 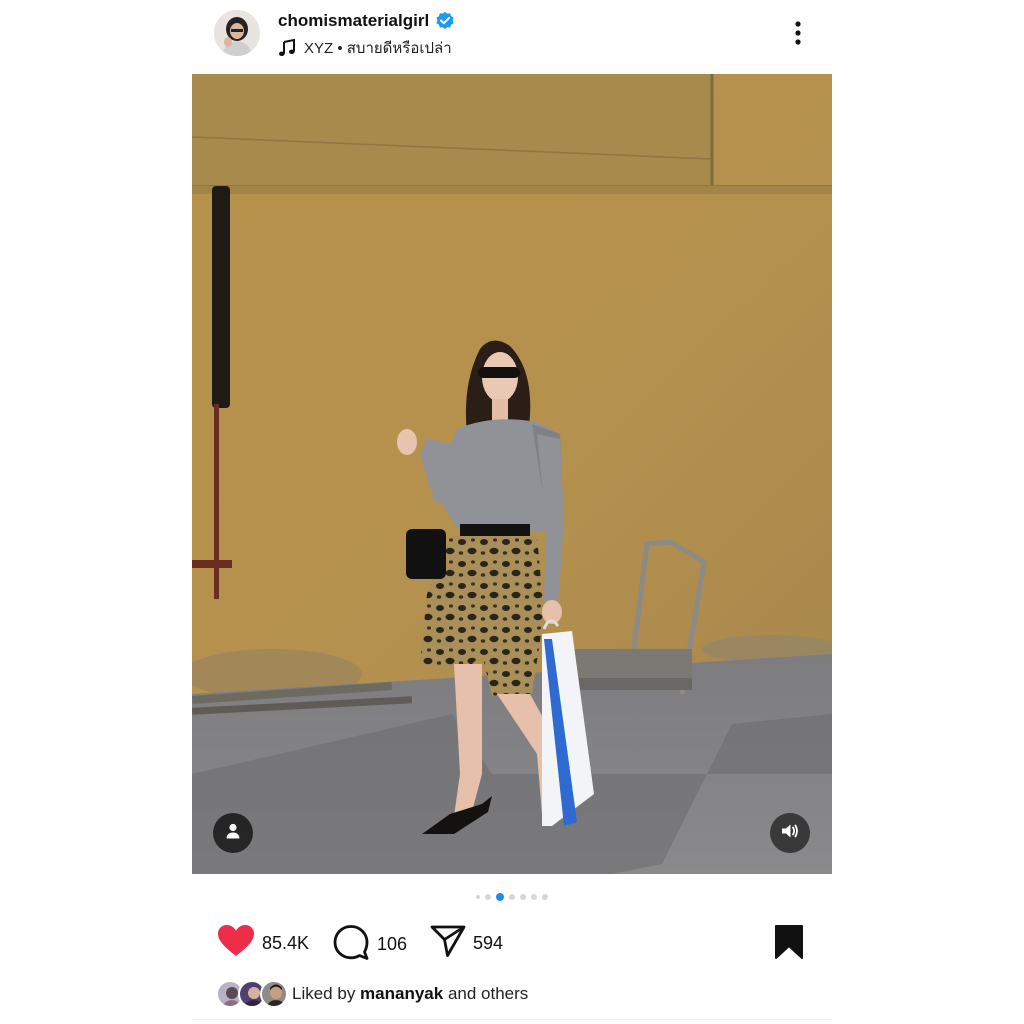 I want to click on divider, so click(x=512, y=1019).